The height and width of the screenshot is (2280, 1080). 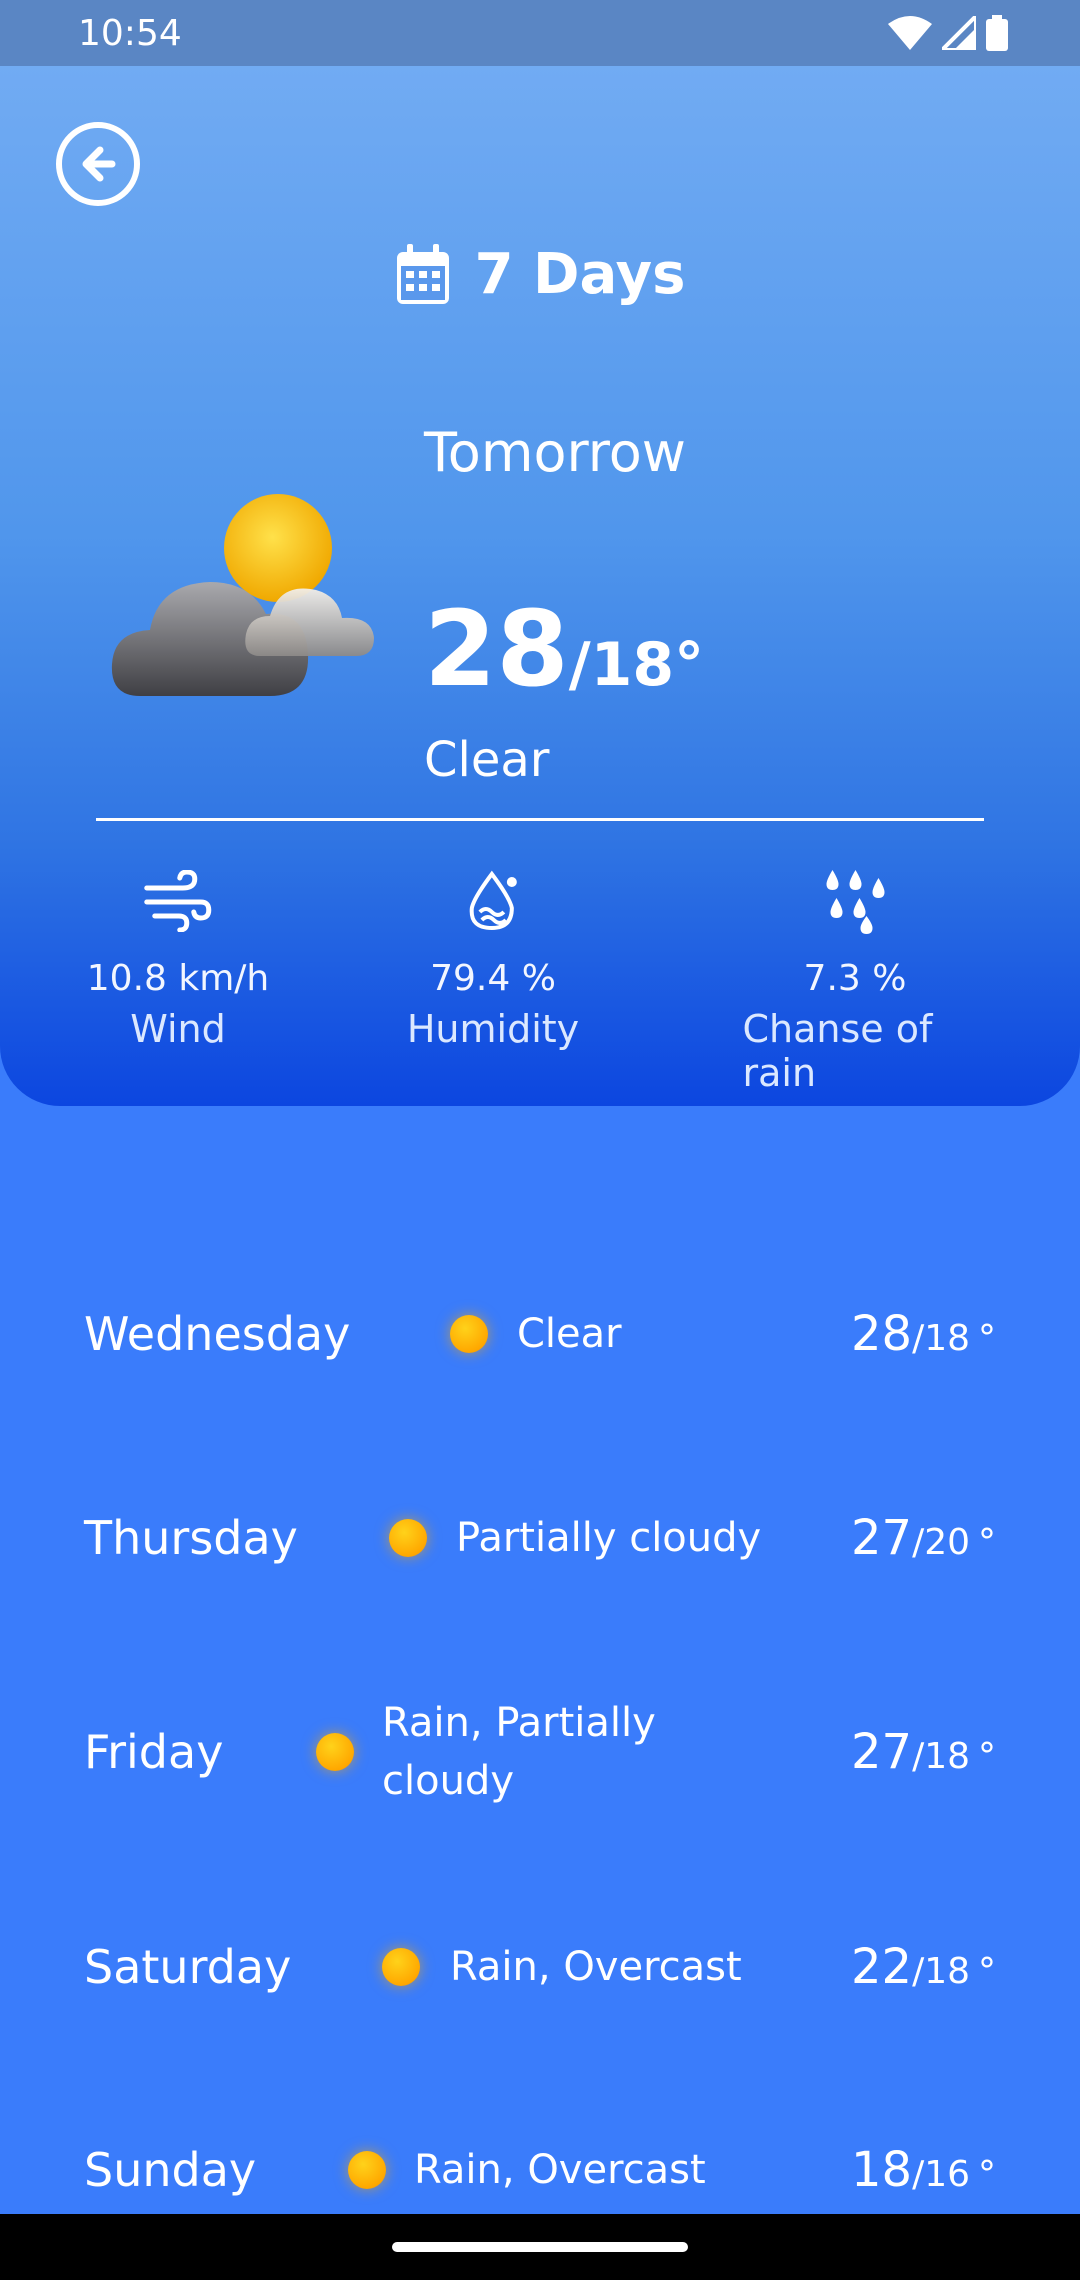 What do you see at coordinates (555, 452) in the screenshot?
I see `day-label: Tomorrow` at bounding box center [555, 452].